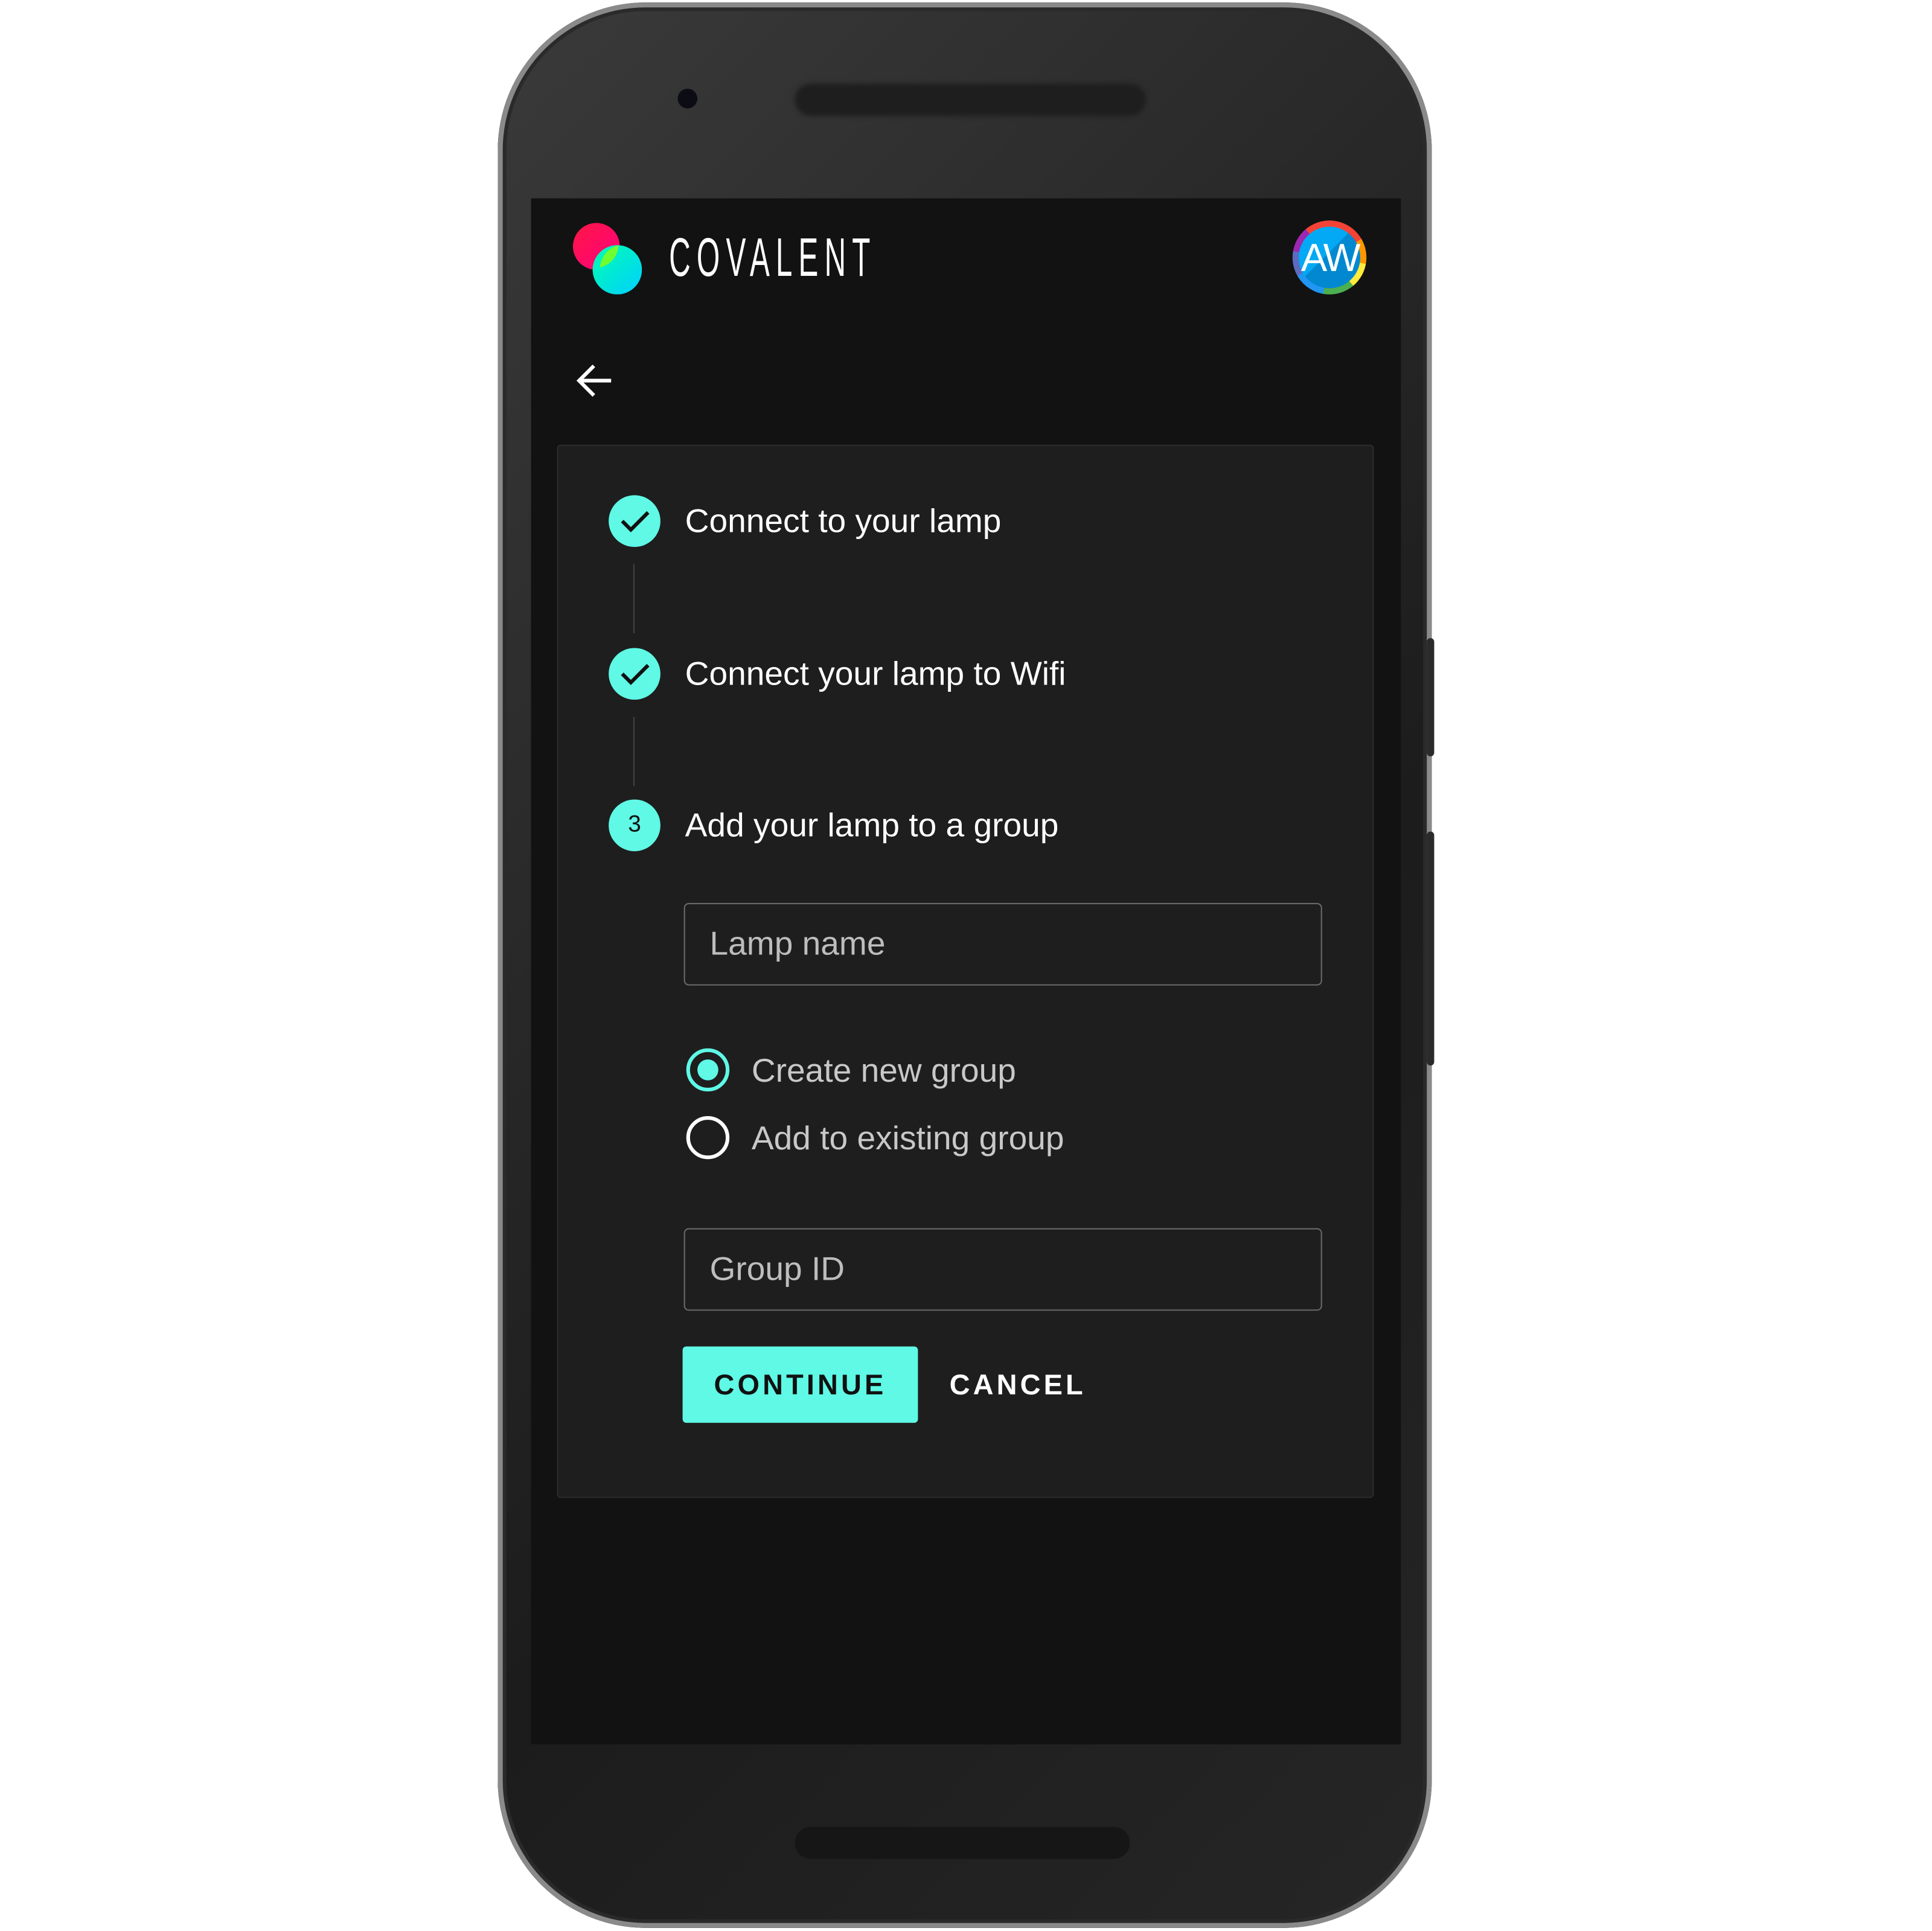  I want to click on radio-create-new-group, so click(708, 1070).